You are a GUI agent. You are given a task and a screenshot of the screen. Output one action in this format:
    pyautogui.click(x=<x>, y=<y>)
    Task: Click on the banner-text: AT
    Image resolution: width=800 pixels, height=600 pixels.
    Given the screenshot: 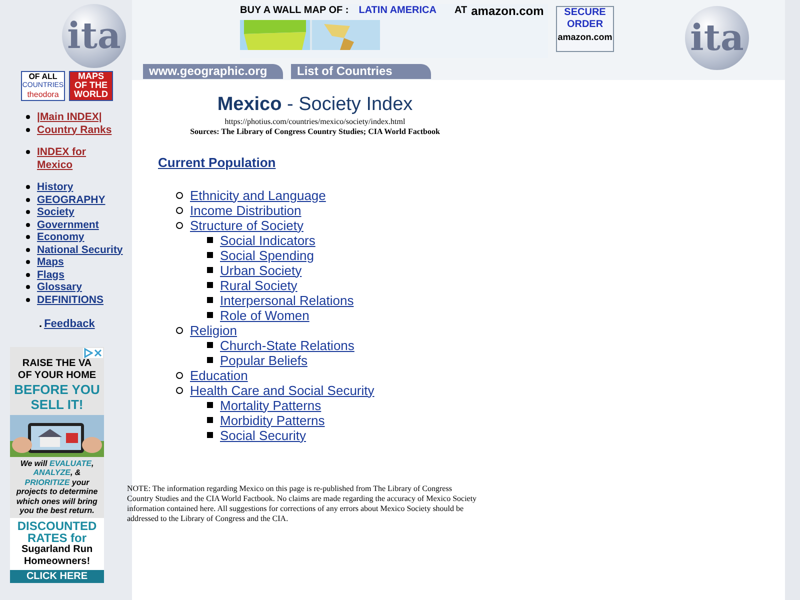 What is the action you would take?
    pyautogui.click(x=461, y=11)
    